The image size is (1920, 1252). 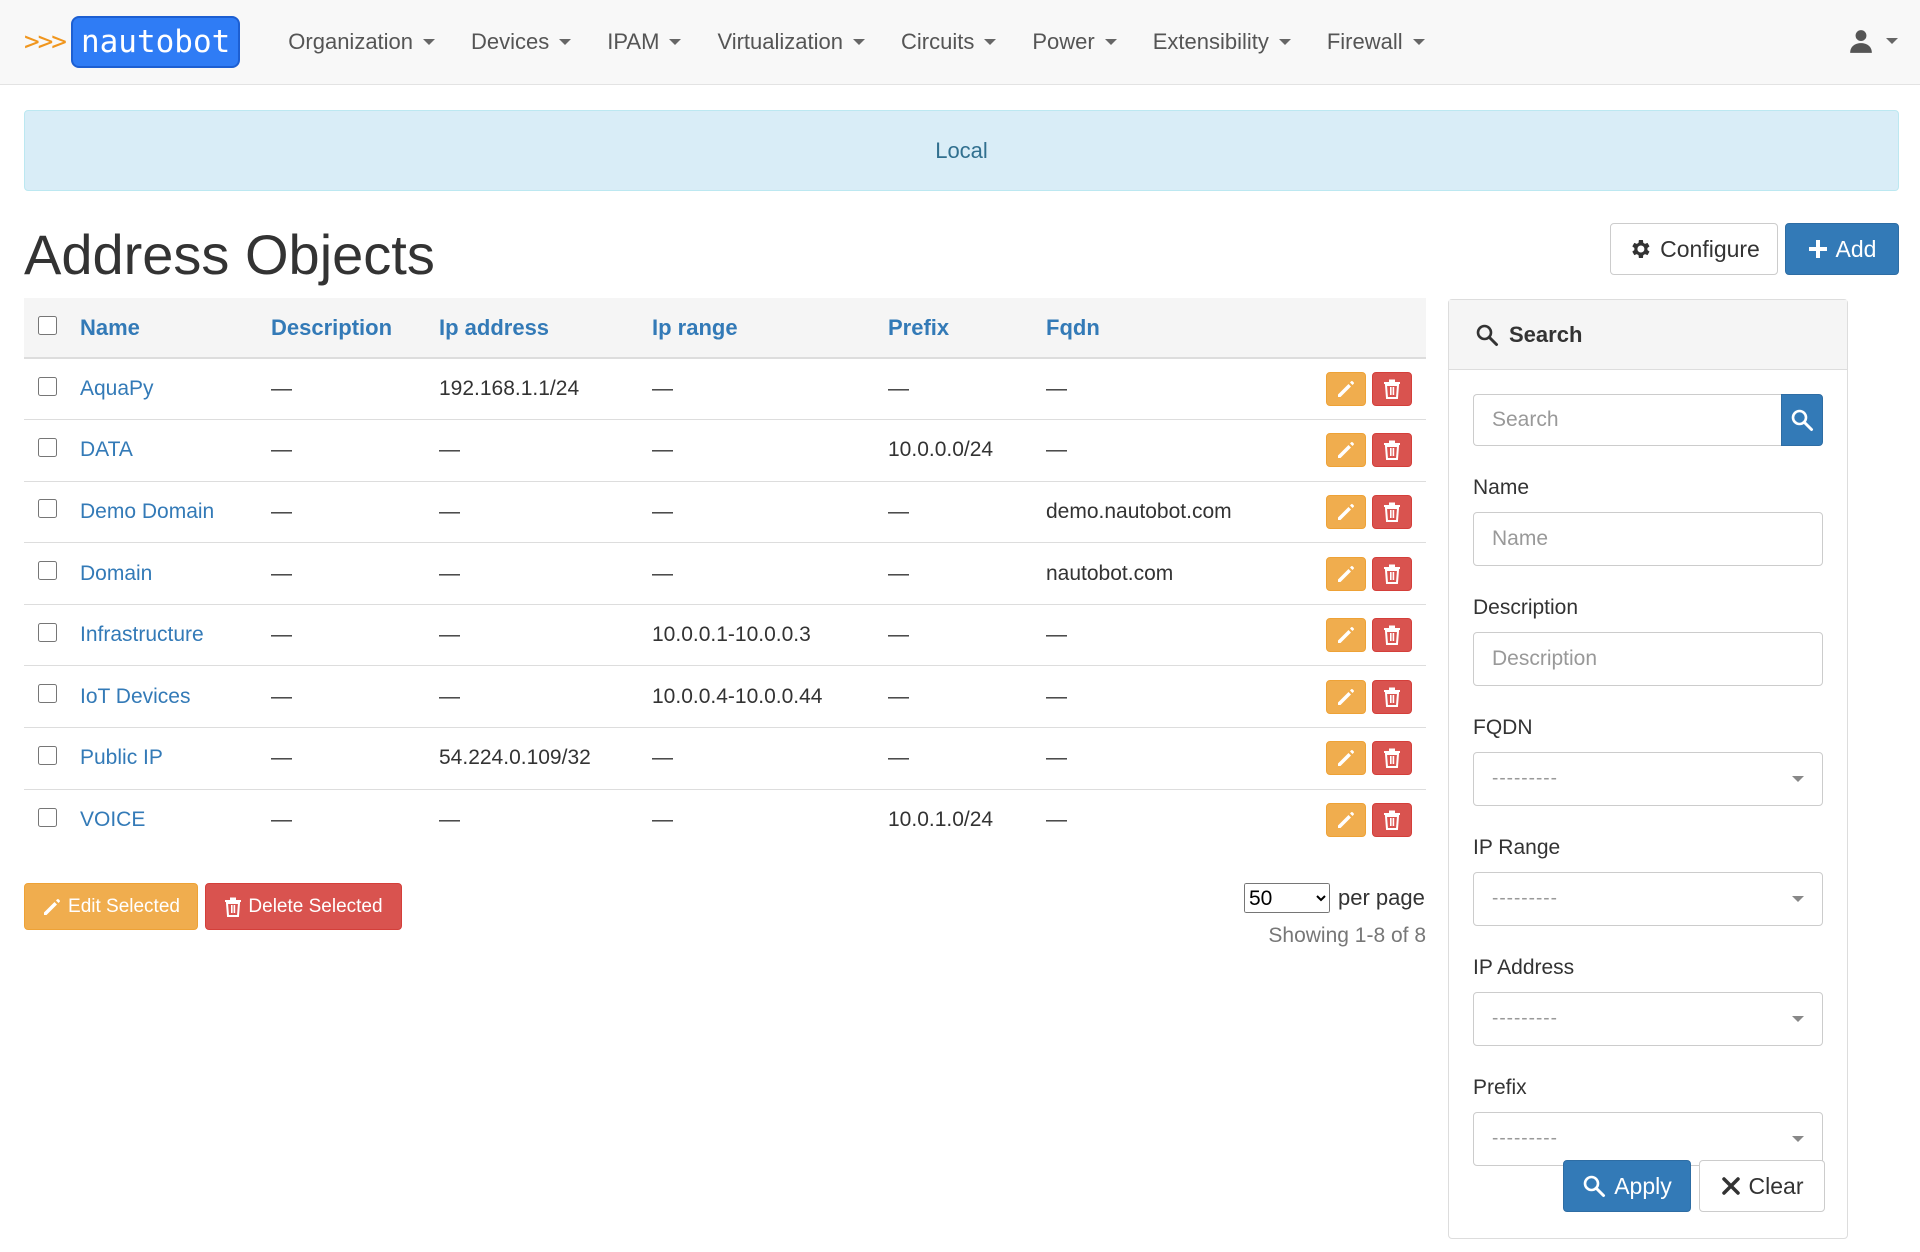 I want to click on object-name-link: Demo Domain, so click(x=147, y=511).